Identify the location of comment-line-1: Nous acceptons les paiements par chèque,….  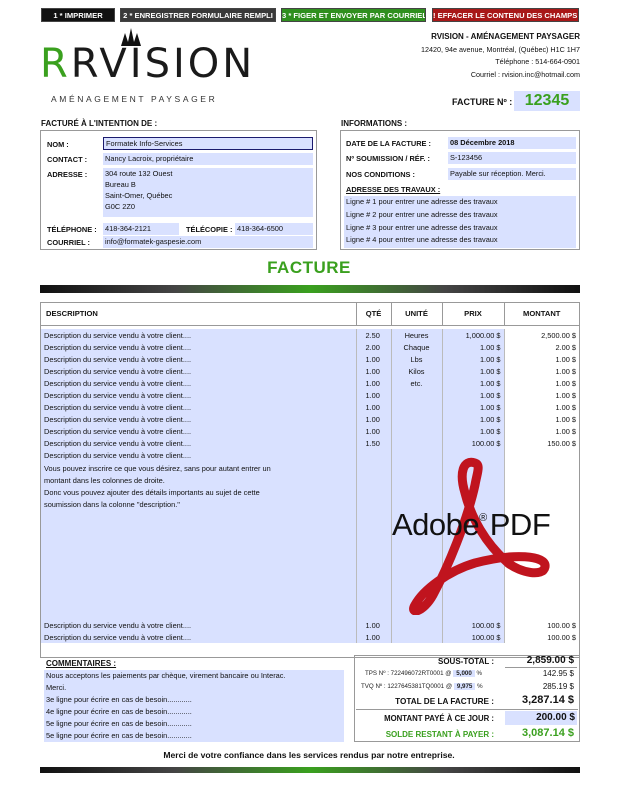
(195, 676).